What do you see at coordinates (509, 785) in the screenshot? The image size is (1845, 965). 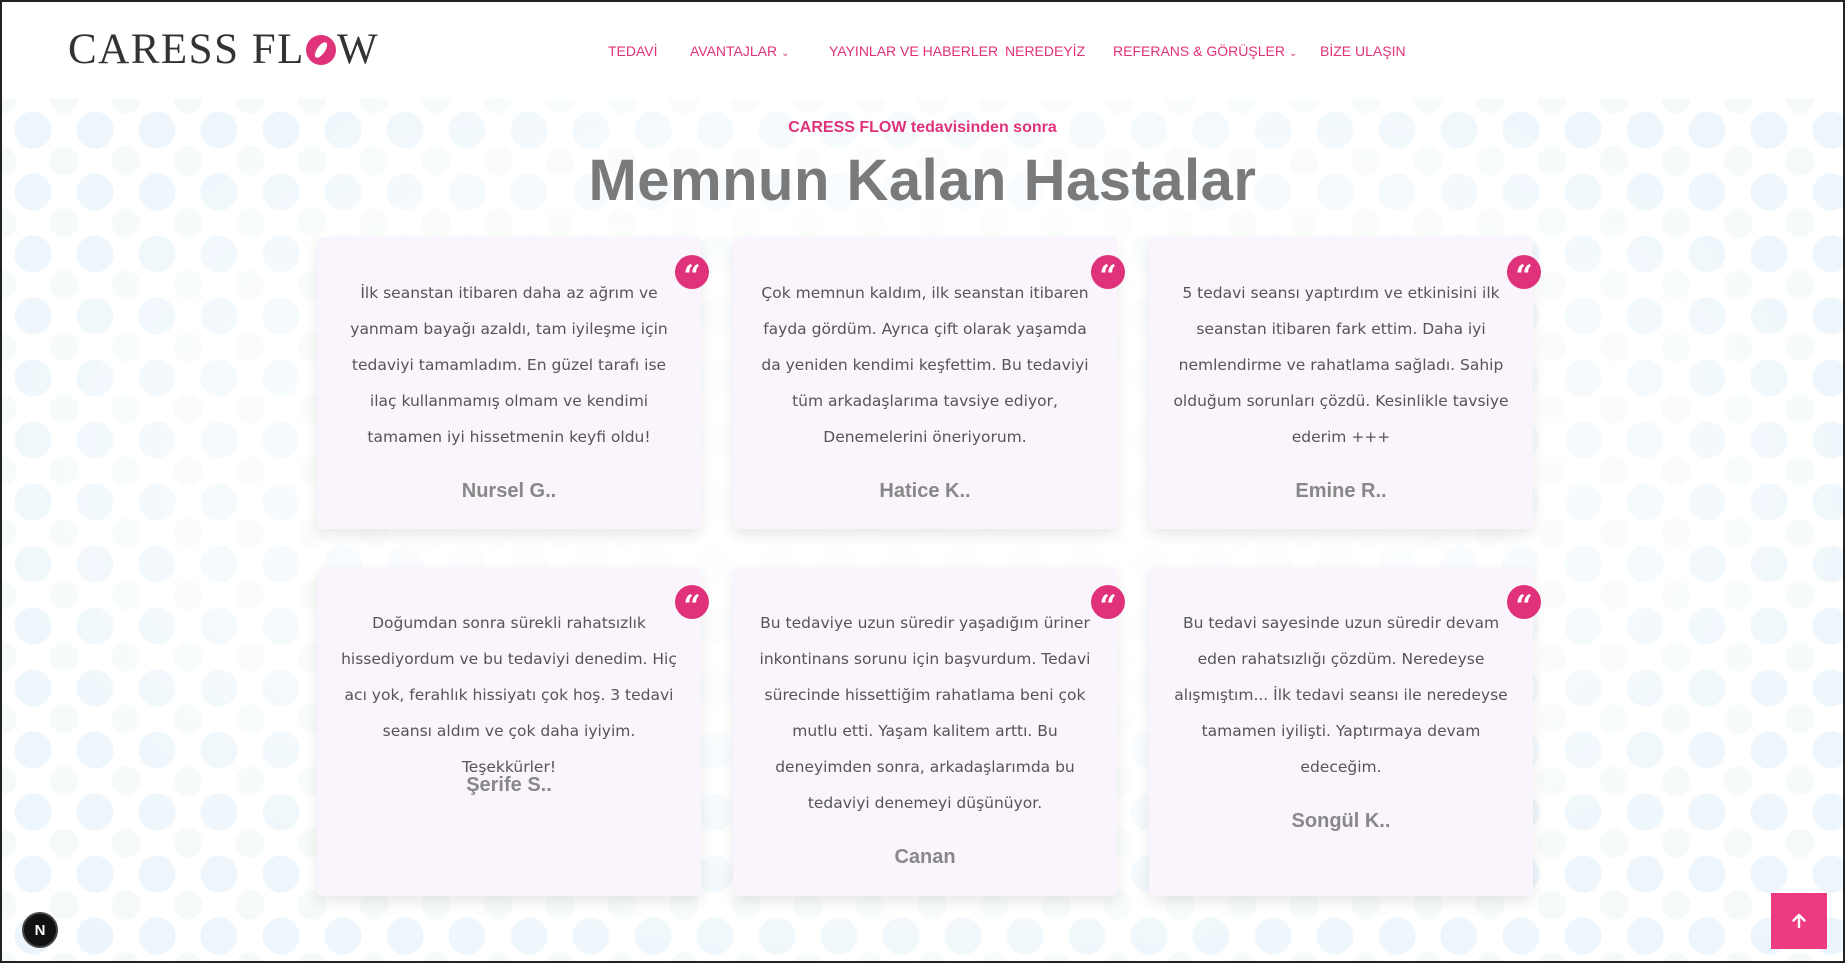 I see `testimonial-author: Şerife S..` at bounding box center [509, 785].